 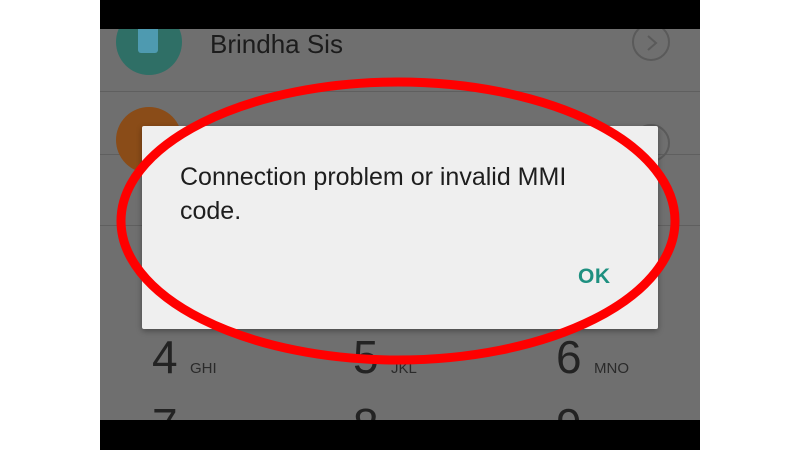 I want to click on key-letters: GHI, so click(x=203, y=368).